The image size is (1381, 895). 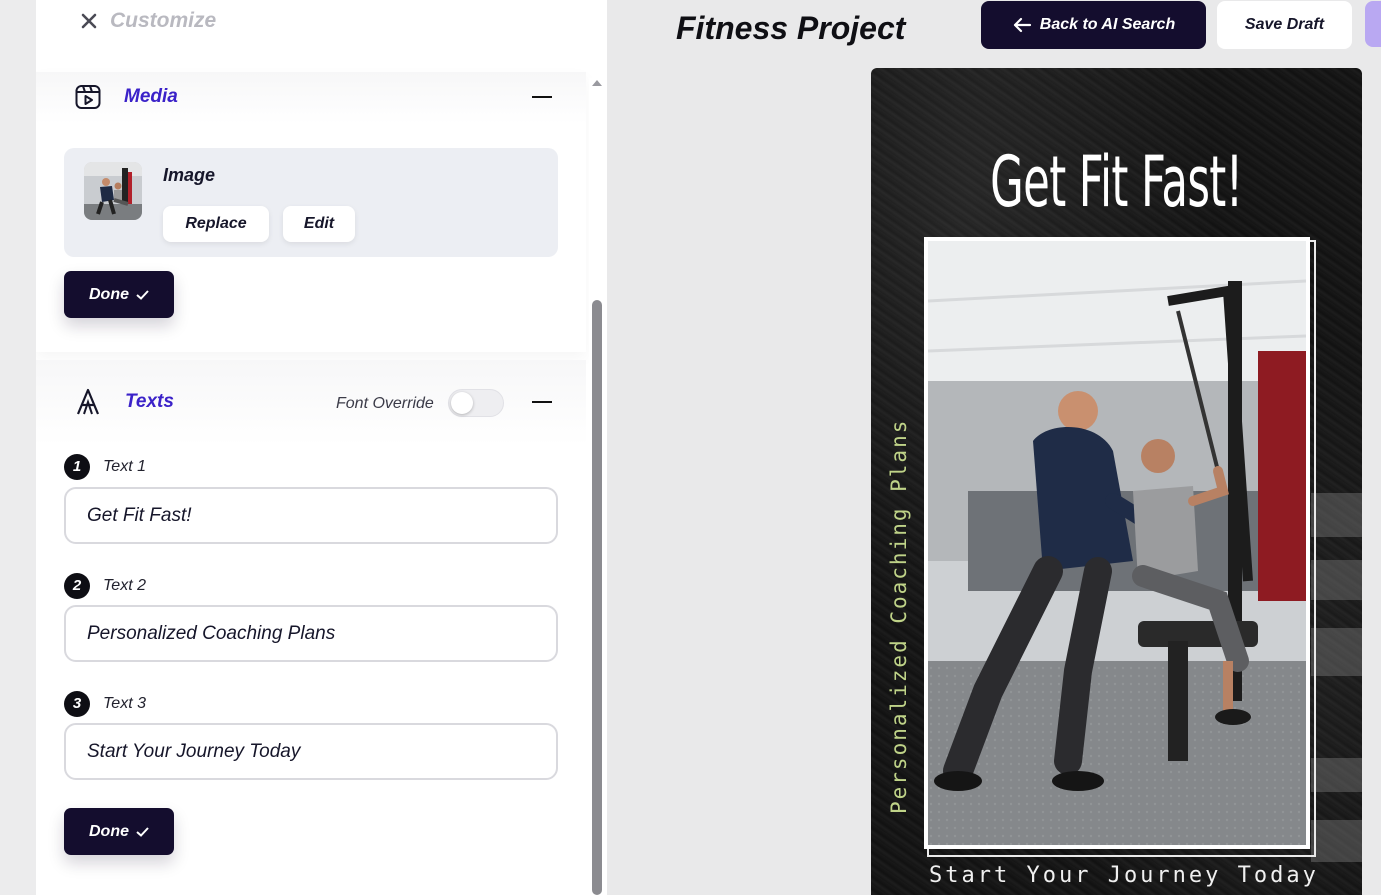 What do you see at coordinates (542, 97) in the screenshot?
I see `media-collapse-button` at bounding box center [542, 97].